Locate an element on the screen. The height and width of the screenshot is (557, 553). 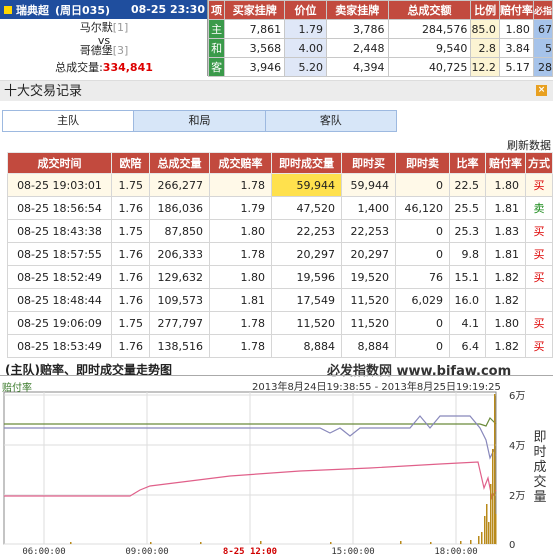
records-header: 赔付率 is located at coordinates (505, 163).